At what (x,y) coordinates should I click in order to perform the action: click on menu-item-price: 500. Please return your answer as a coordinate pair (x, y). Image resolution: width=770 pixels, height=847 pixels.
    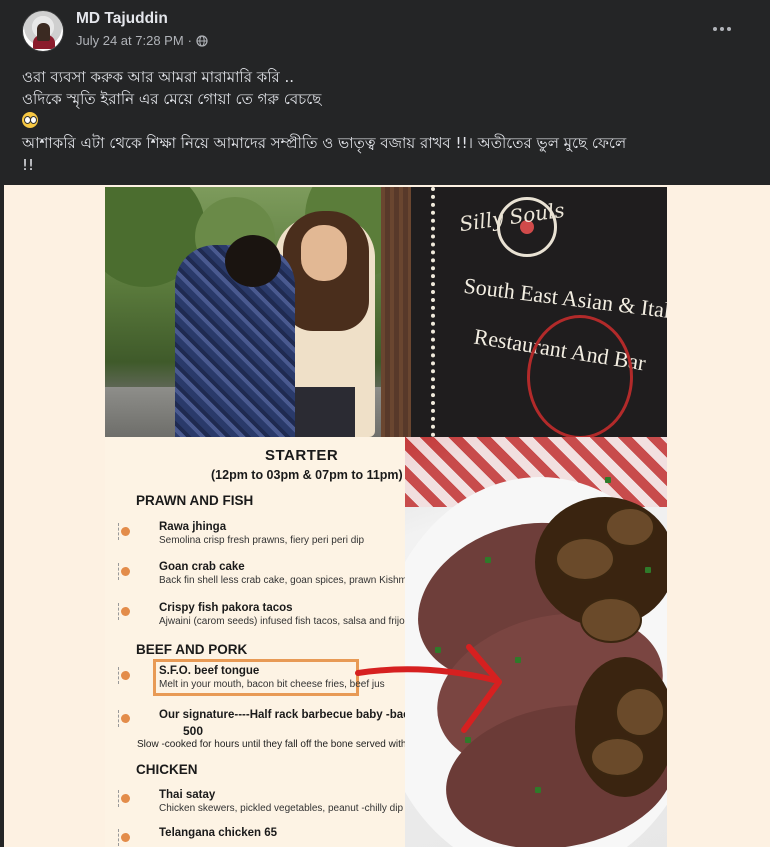
    Looking at the image, I should click on (193, 731).